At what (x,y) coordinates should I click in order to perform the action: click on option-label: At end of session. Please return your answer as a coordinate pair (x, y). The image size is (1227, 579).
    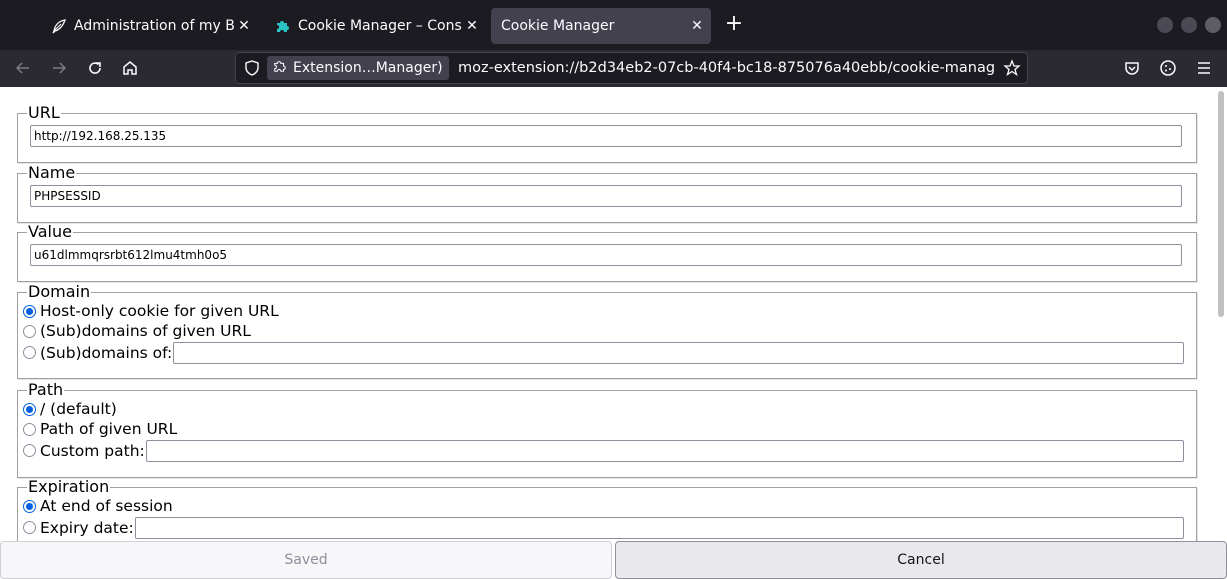
    Looking at the image, I should click on (106, 506).